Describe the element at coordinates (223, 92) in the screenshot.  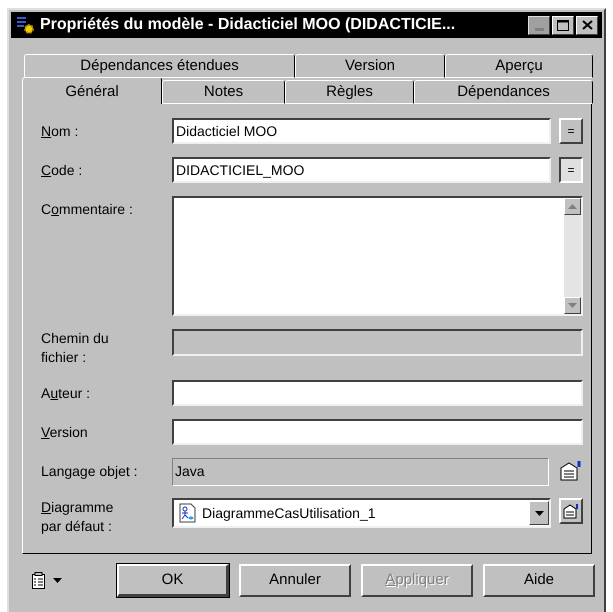
I see `tab: Notes` at that location.